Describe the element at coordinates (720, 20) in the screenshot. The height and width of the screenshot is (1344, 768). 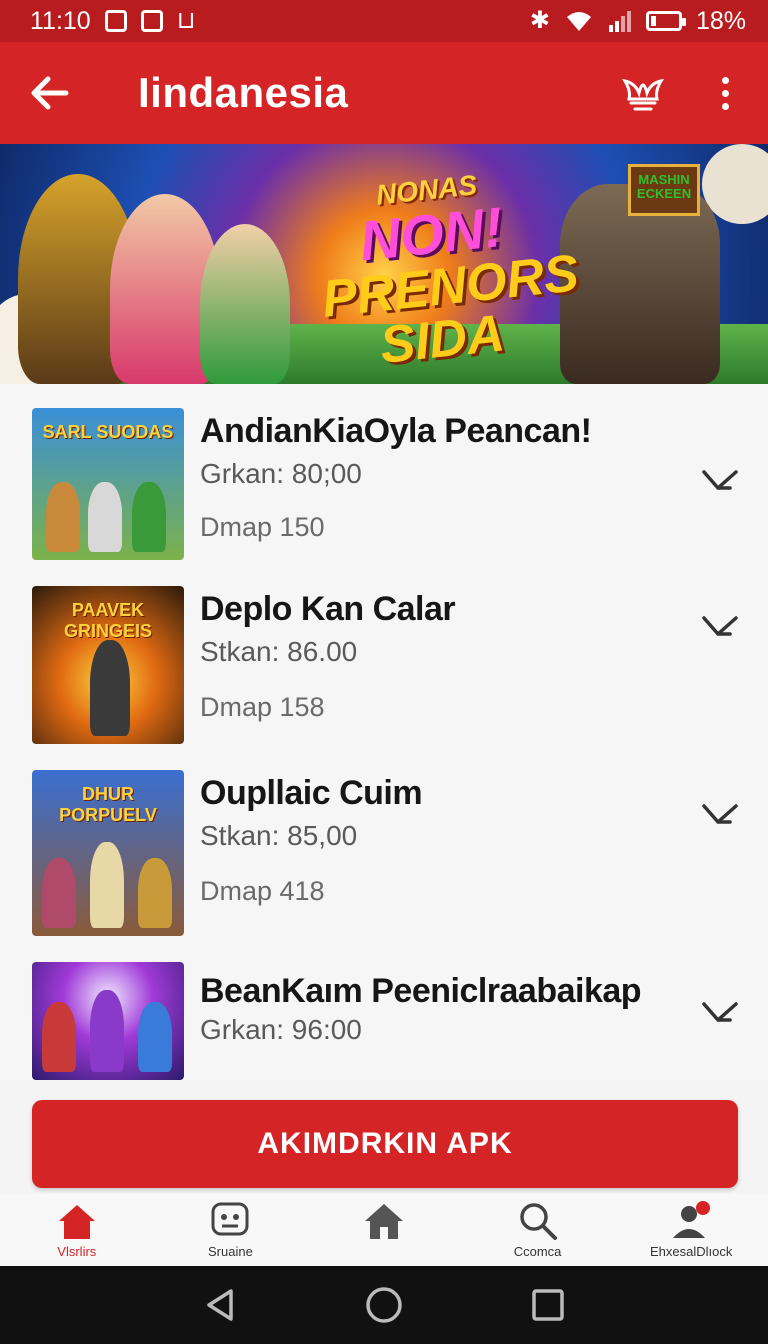
I see `battery-percent: 18%` at that location.